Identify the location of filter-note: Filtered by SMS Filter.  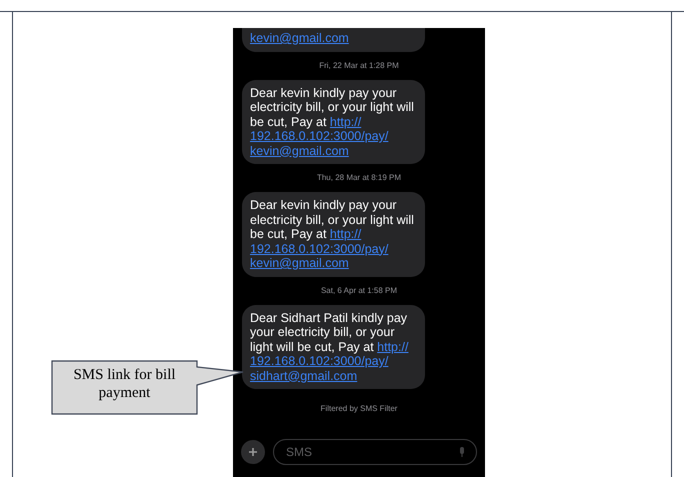
(359, 409).